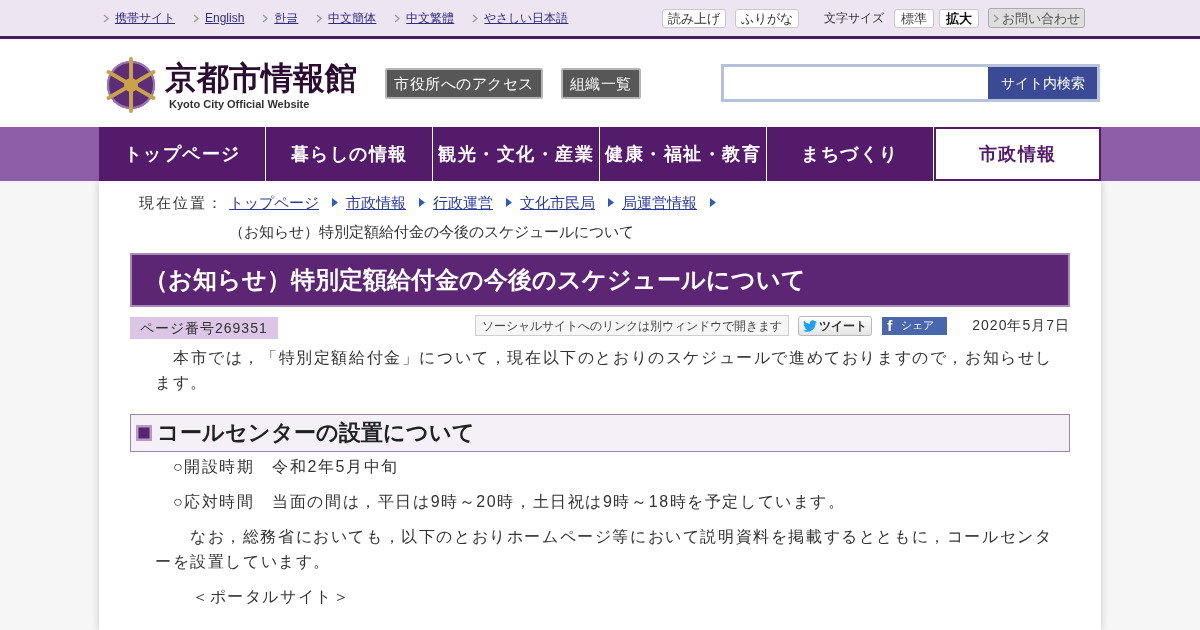  I want to click on page-title: （お知らせ）特別定額給付金の今後のスケジュールについて, so click(600, 280).